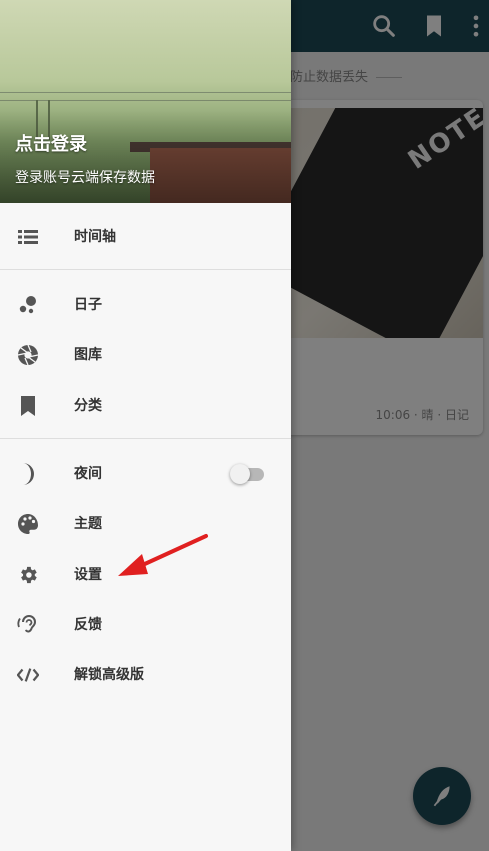 The height and width of the screenshot is (851, 489). I want to click on menu-item-gallery: 图库, so click(145, 355).